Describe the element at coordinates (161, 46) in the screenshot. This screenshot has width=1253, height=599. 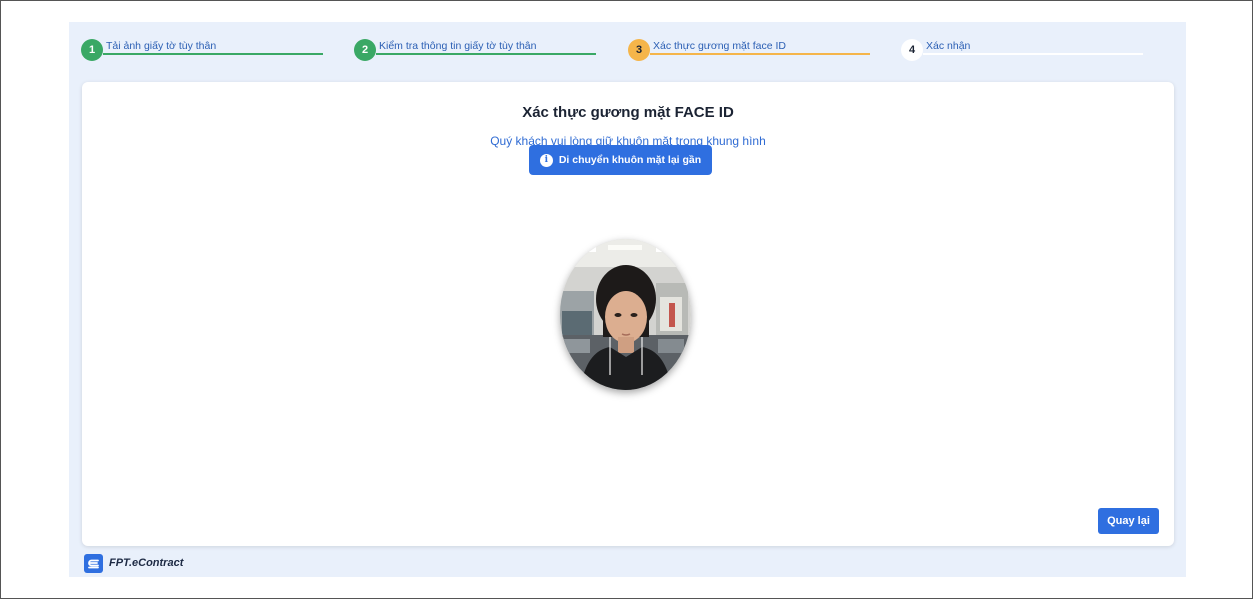
I see `step-1-label: Tải ảnh giấy tờ tùy thân` at that location.